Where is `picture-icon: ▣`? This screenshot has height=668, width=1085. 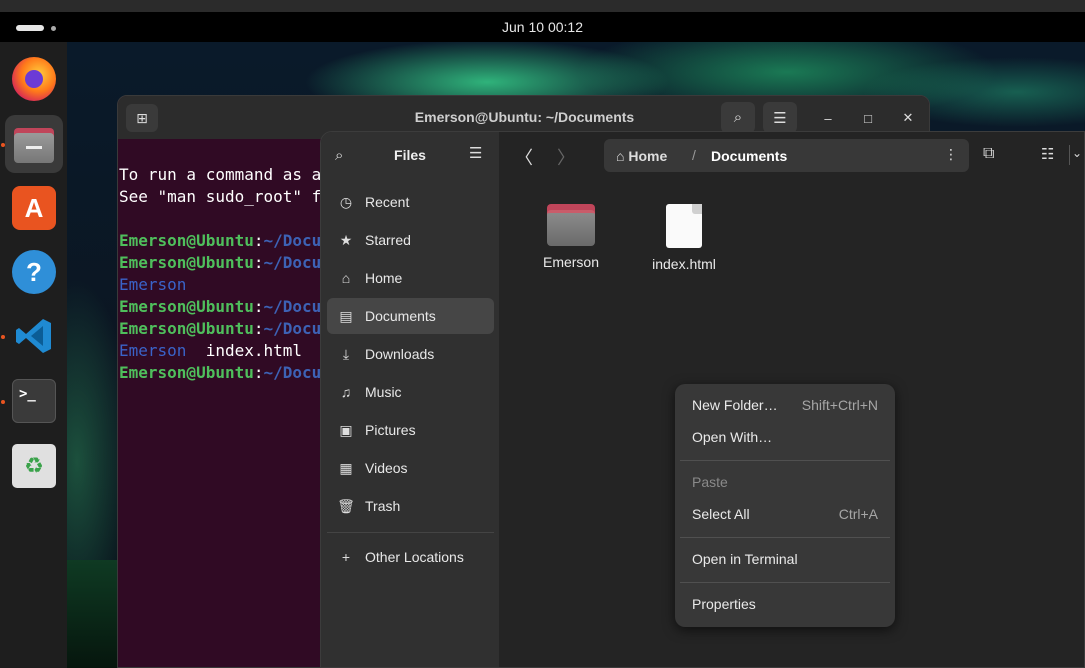
picture-icon: ▣ is located at coordinates (346, 429).